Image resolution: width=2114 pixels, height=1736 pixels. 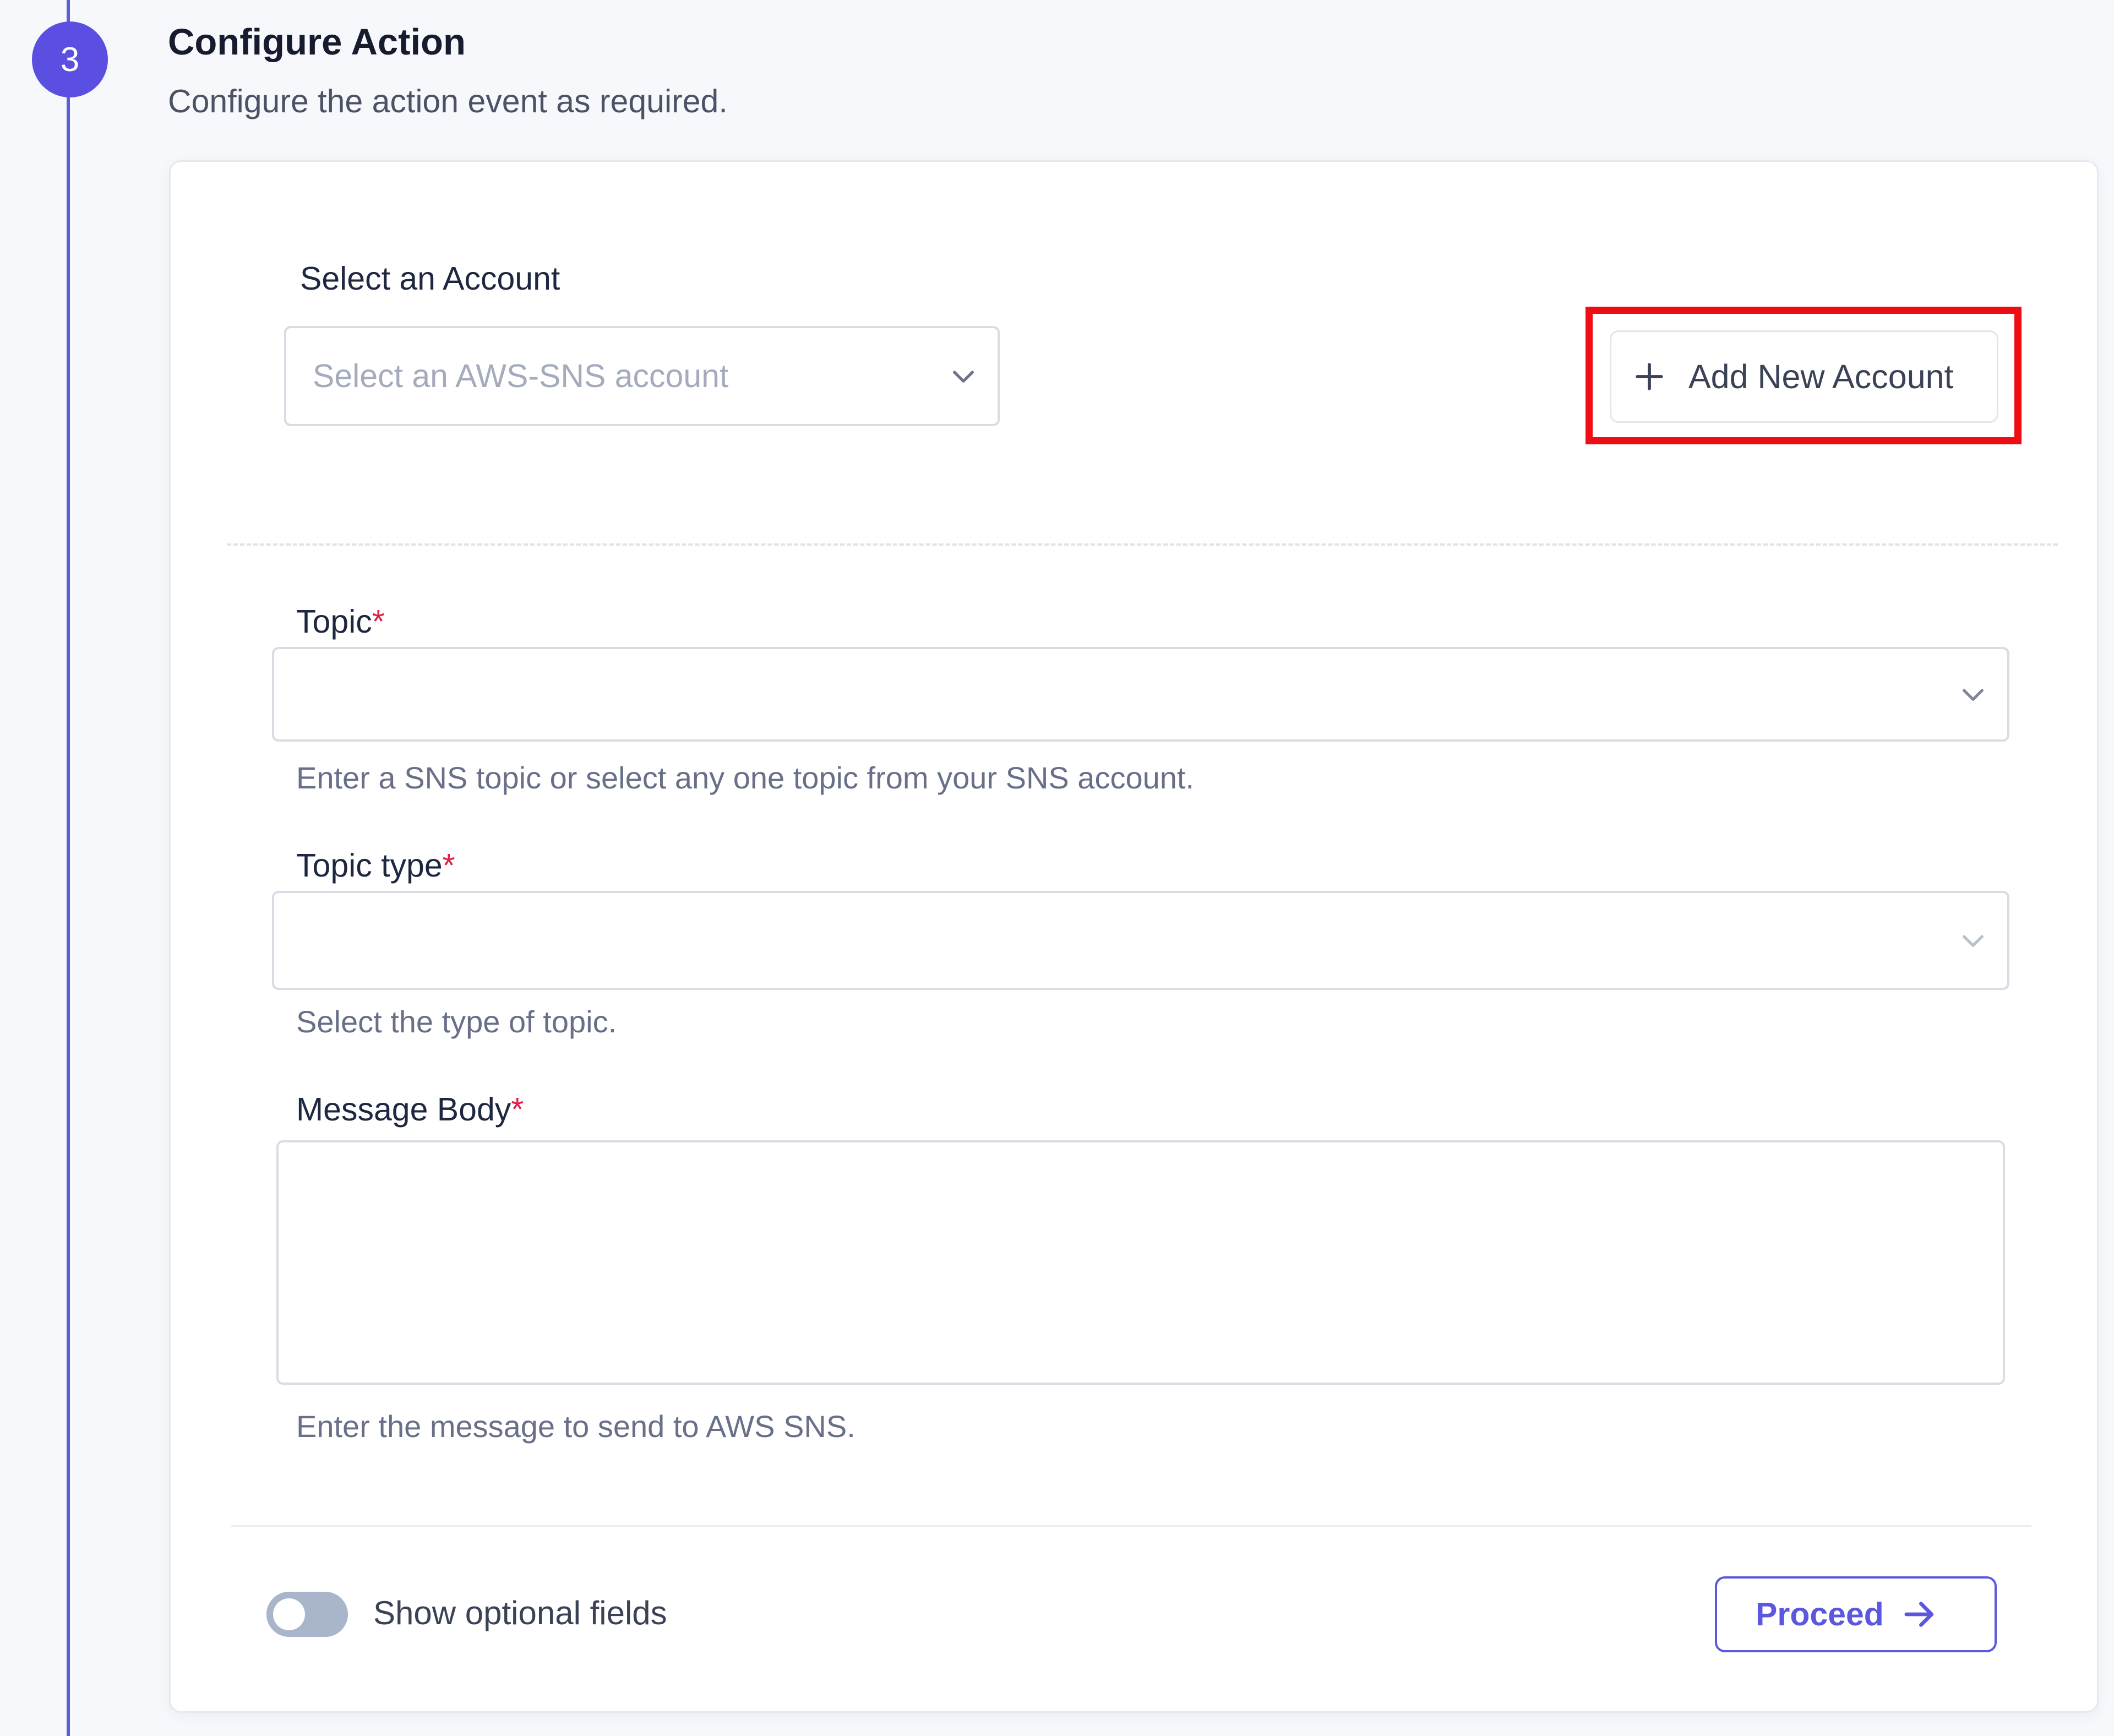 I want to click on arrow-right-icon, so click(x=1919, y=1614).